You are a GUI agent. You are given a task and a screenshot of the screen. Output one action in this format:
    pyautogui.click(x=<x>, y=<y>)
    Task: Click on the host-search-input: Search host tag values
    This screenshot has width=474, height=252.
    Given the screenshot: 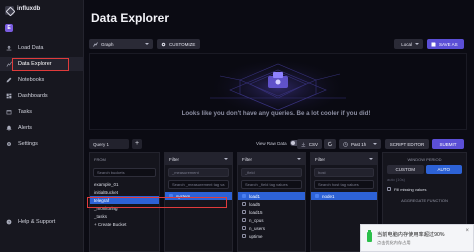 What is the action you would take?
    pyautogui.click(x=344, y=184)
    